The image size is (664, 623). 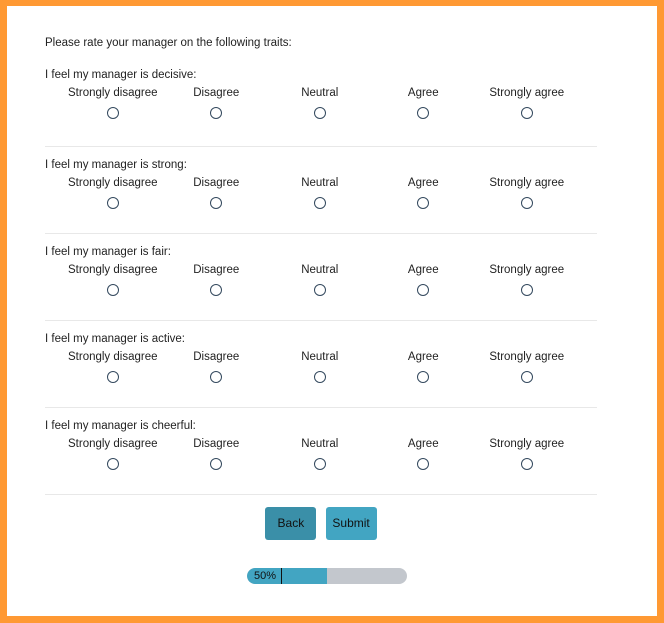 I want to click on submit-button: Submit, so click(x=351, y=523).